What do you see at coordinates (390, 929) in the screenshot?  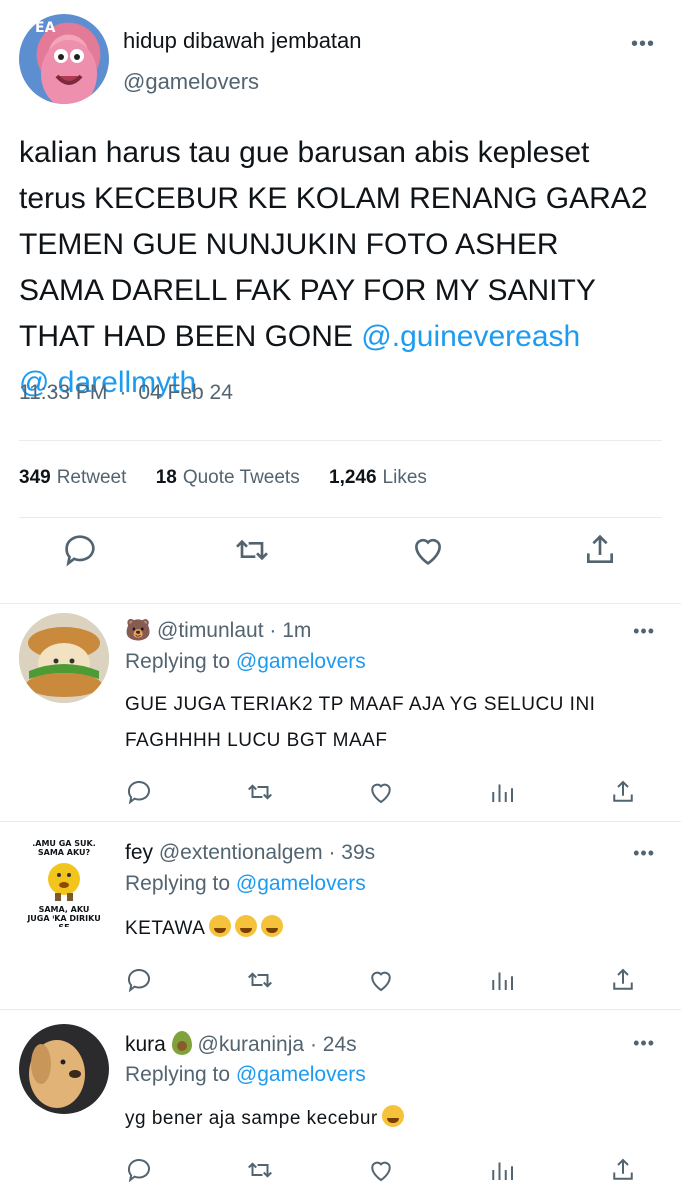 I see `reply-text: KETAWA` at bounding box center [390, 929].